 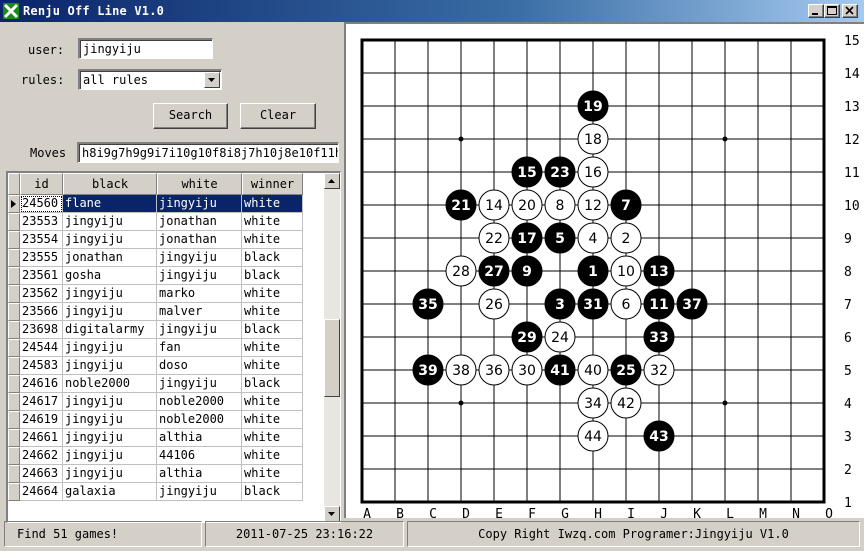 What do you see at coordinates (41, 456) in the screenshot?
I see `cell-id: 24662` at bounding box center [41, 456].